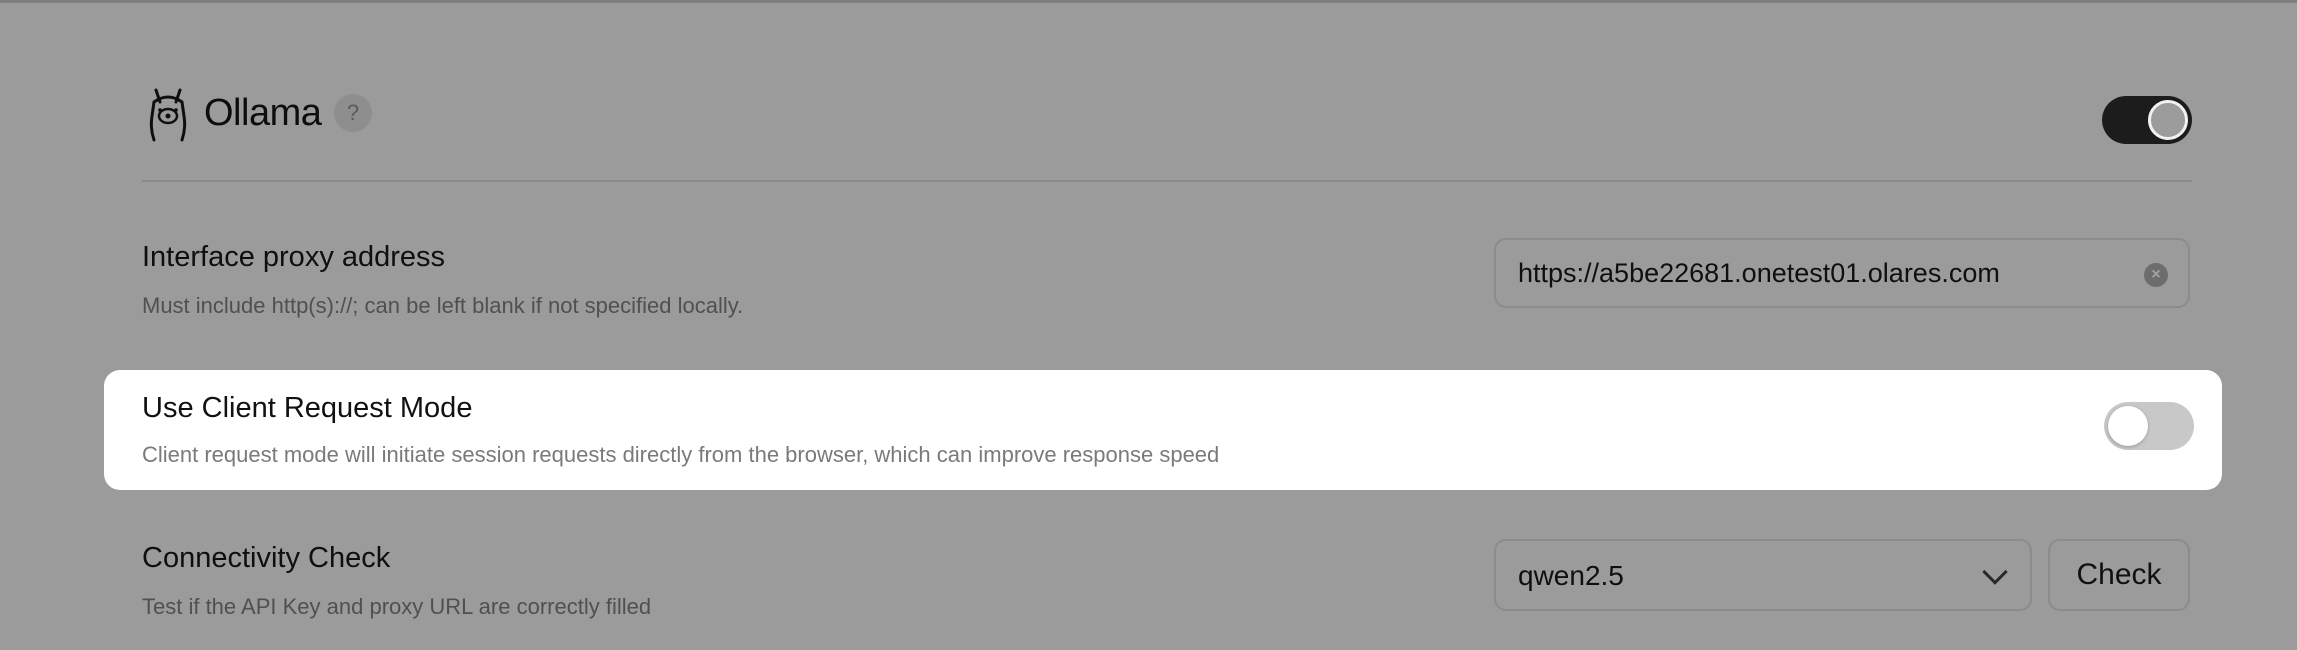 This screenshot has height=650, width=2297. What do you see at coordinates (294, 257) in the screenshot?
I see `proxy-address-title: Interface proxy address` at bounding box center [294, 257].